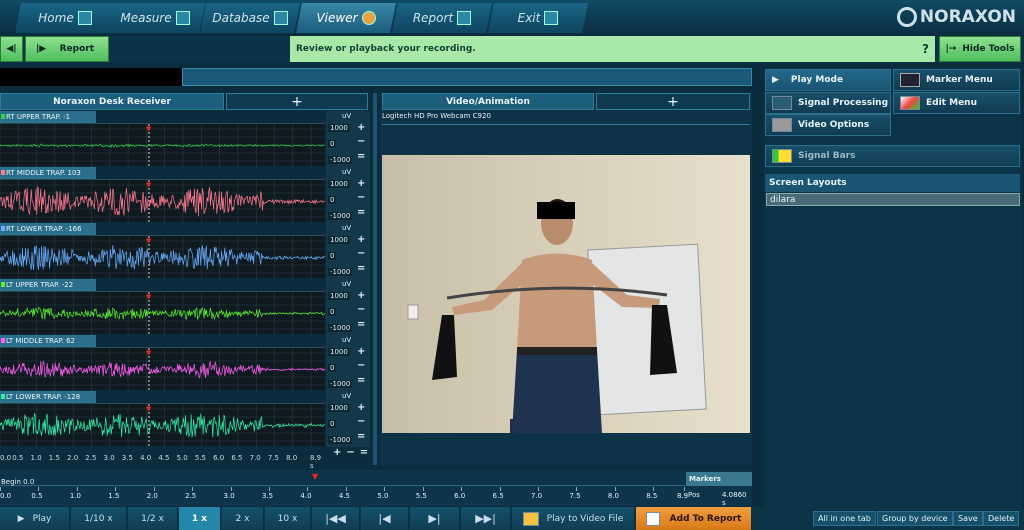  Describe the element at coordinates (346, 18) in the screenshot. I see `tab-viewer: Viewer` at that location.